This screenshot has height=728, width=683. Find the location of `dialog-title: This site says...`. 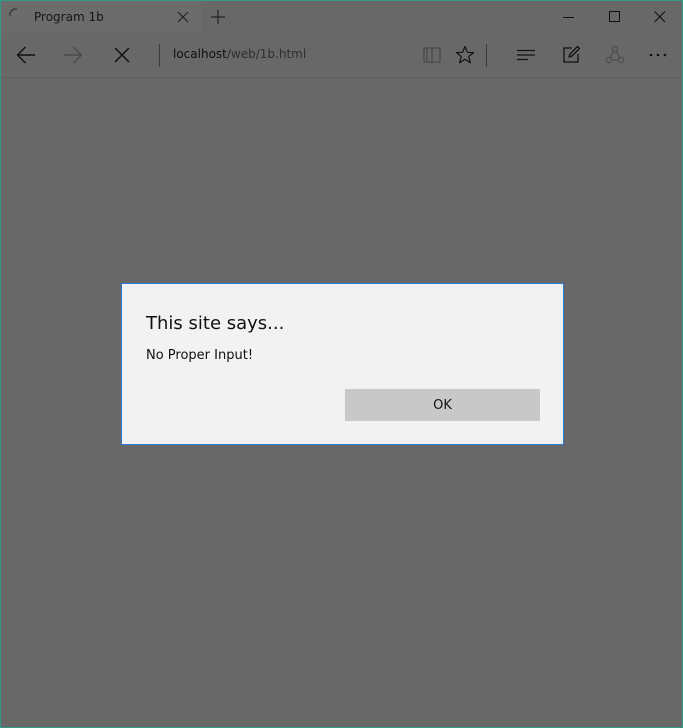

dialog-title: This site says... is located at coordinates (215, 323).